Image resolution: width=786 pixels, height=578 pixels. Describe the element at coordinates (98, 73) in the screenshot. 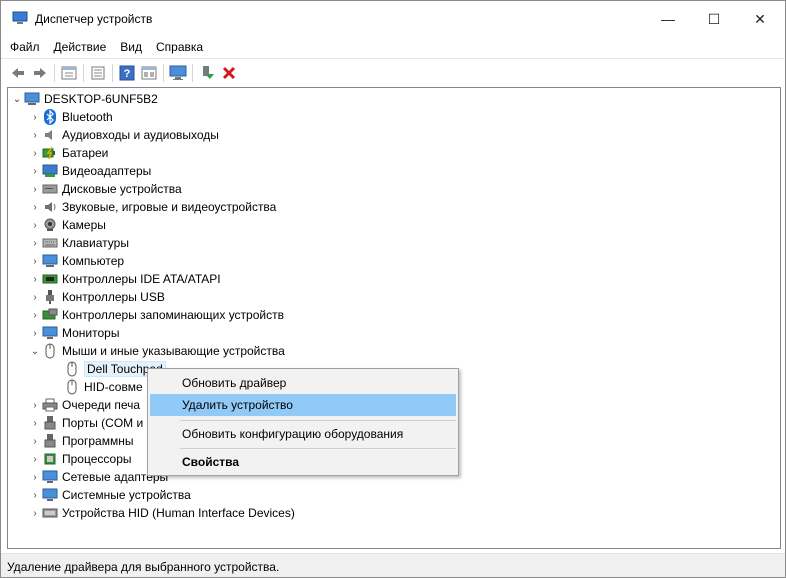

I see `view-icon` at that location.